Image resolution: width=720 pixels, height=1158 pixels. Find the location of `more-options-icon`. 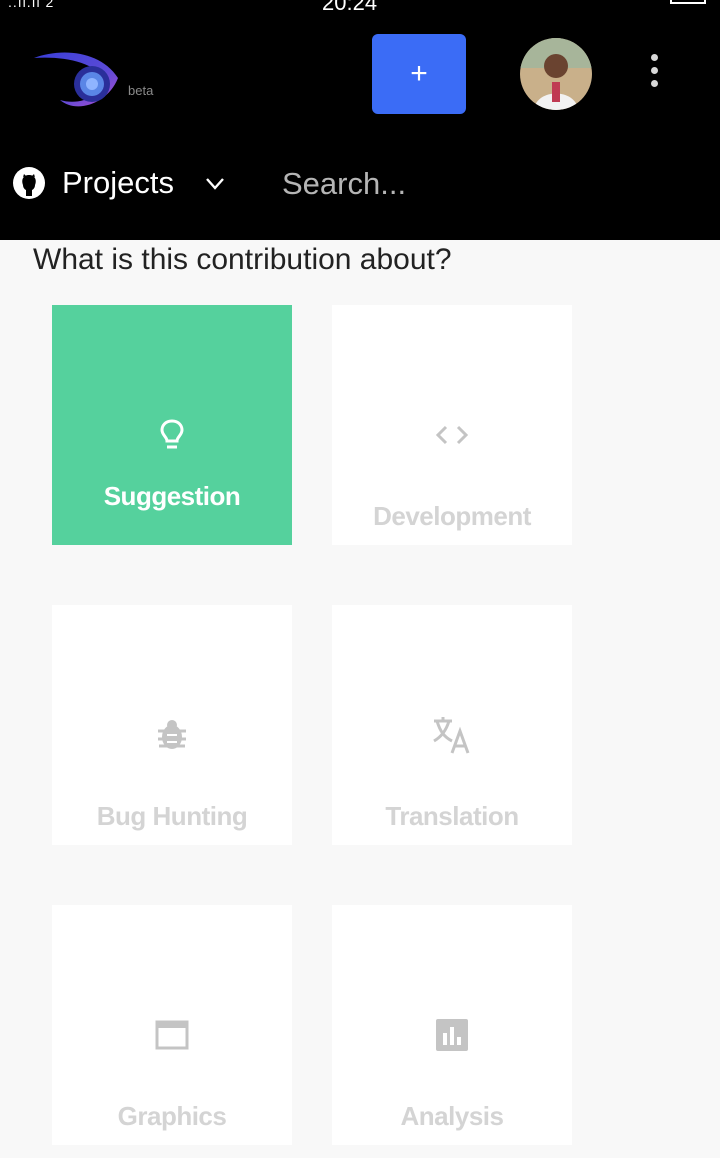

more-options-icon is located at coordinates (654, 73).